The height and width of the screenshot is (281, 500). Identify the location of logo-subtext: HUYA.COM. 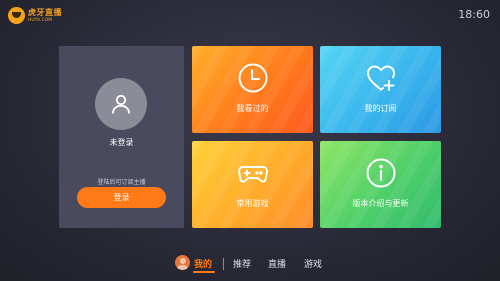
(40, 20).